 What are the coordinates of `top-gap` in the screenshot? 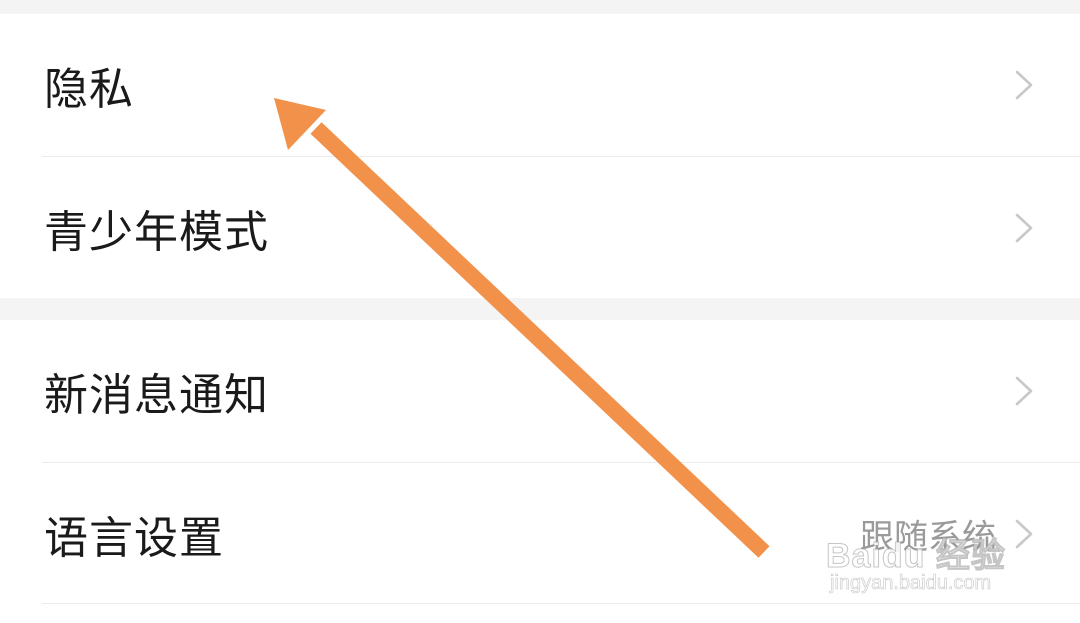 It's located at (540, 7).